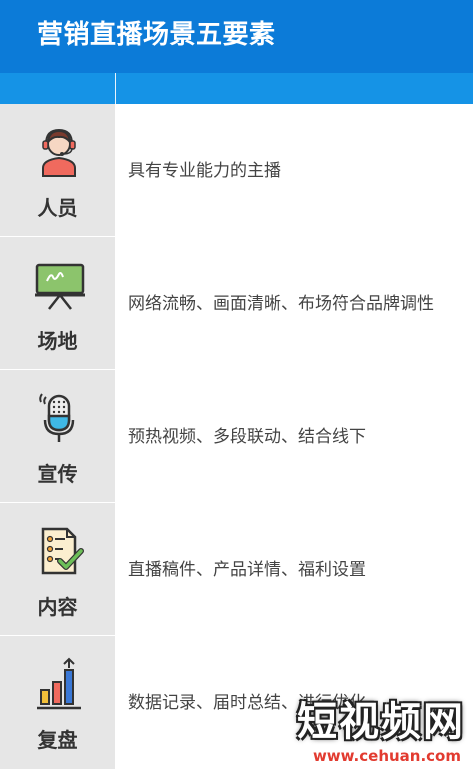 The image size is (473, 769). Describe the element at coordinates (115, 88) in the screenshot. I see `column-divider` at that location.